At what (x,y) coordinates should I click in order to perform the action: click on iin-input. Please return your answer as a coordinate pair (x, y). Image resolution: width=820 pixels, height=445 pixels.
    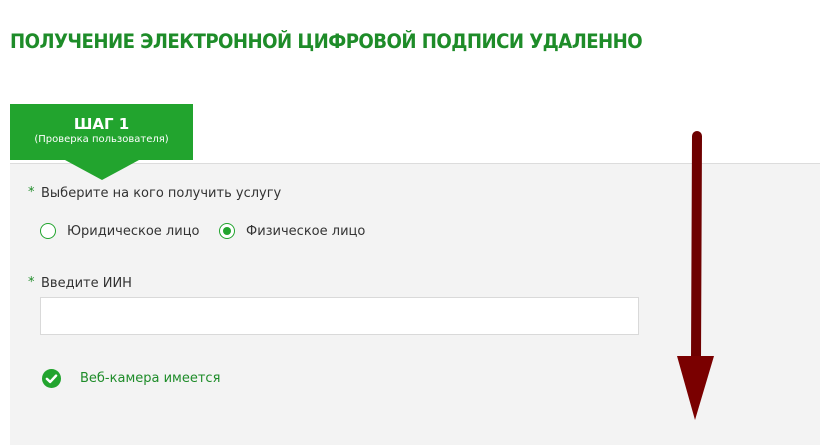
    Looking at the image, I should click on (339, 316).